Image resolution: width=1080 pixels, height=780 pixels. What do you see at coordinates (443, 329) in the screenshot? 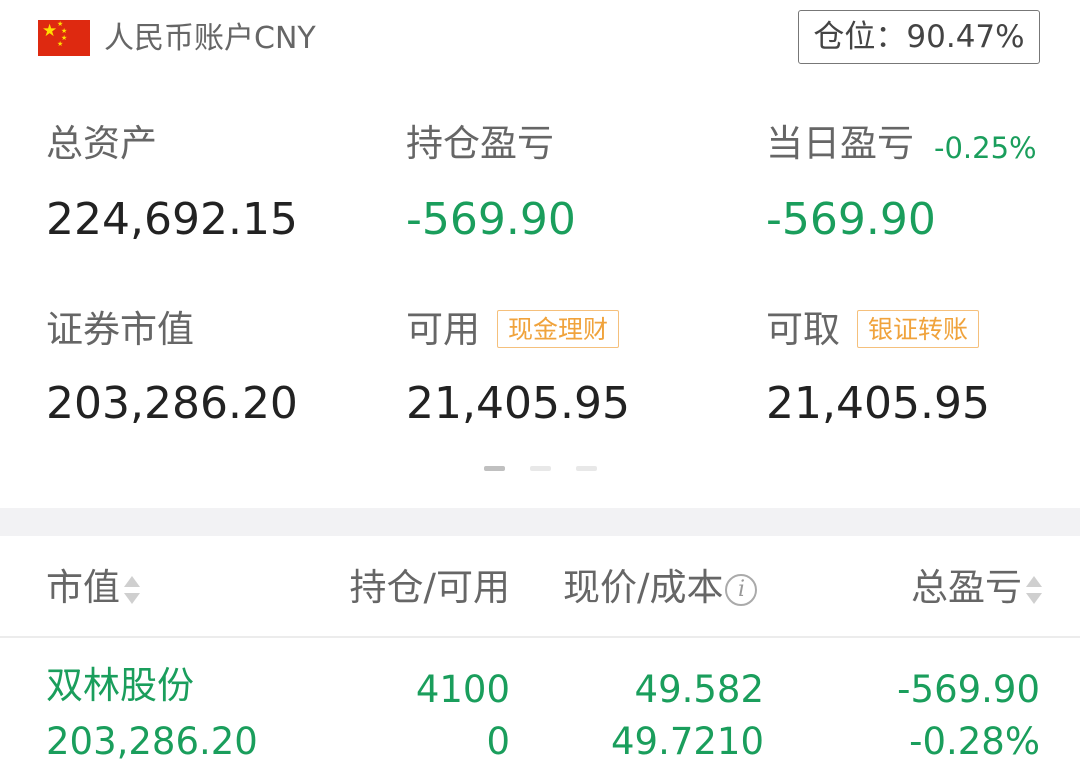
I see `available-label: 可用` at bounding box center [443, 329].